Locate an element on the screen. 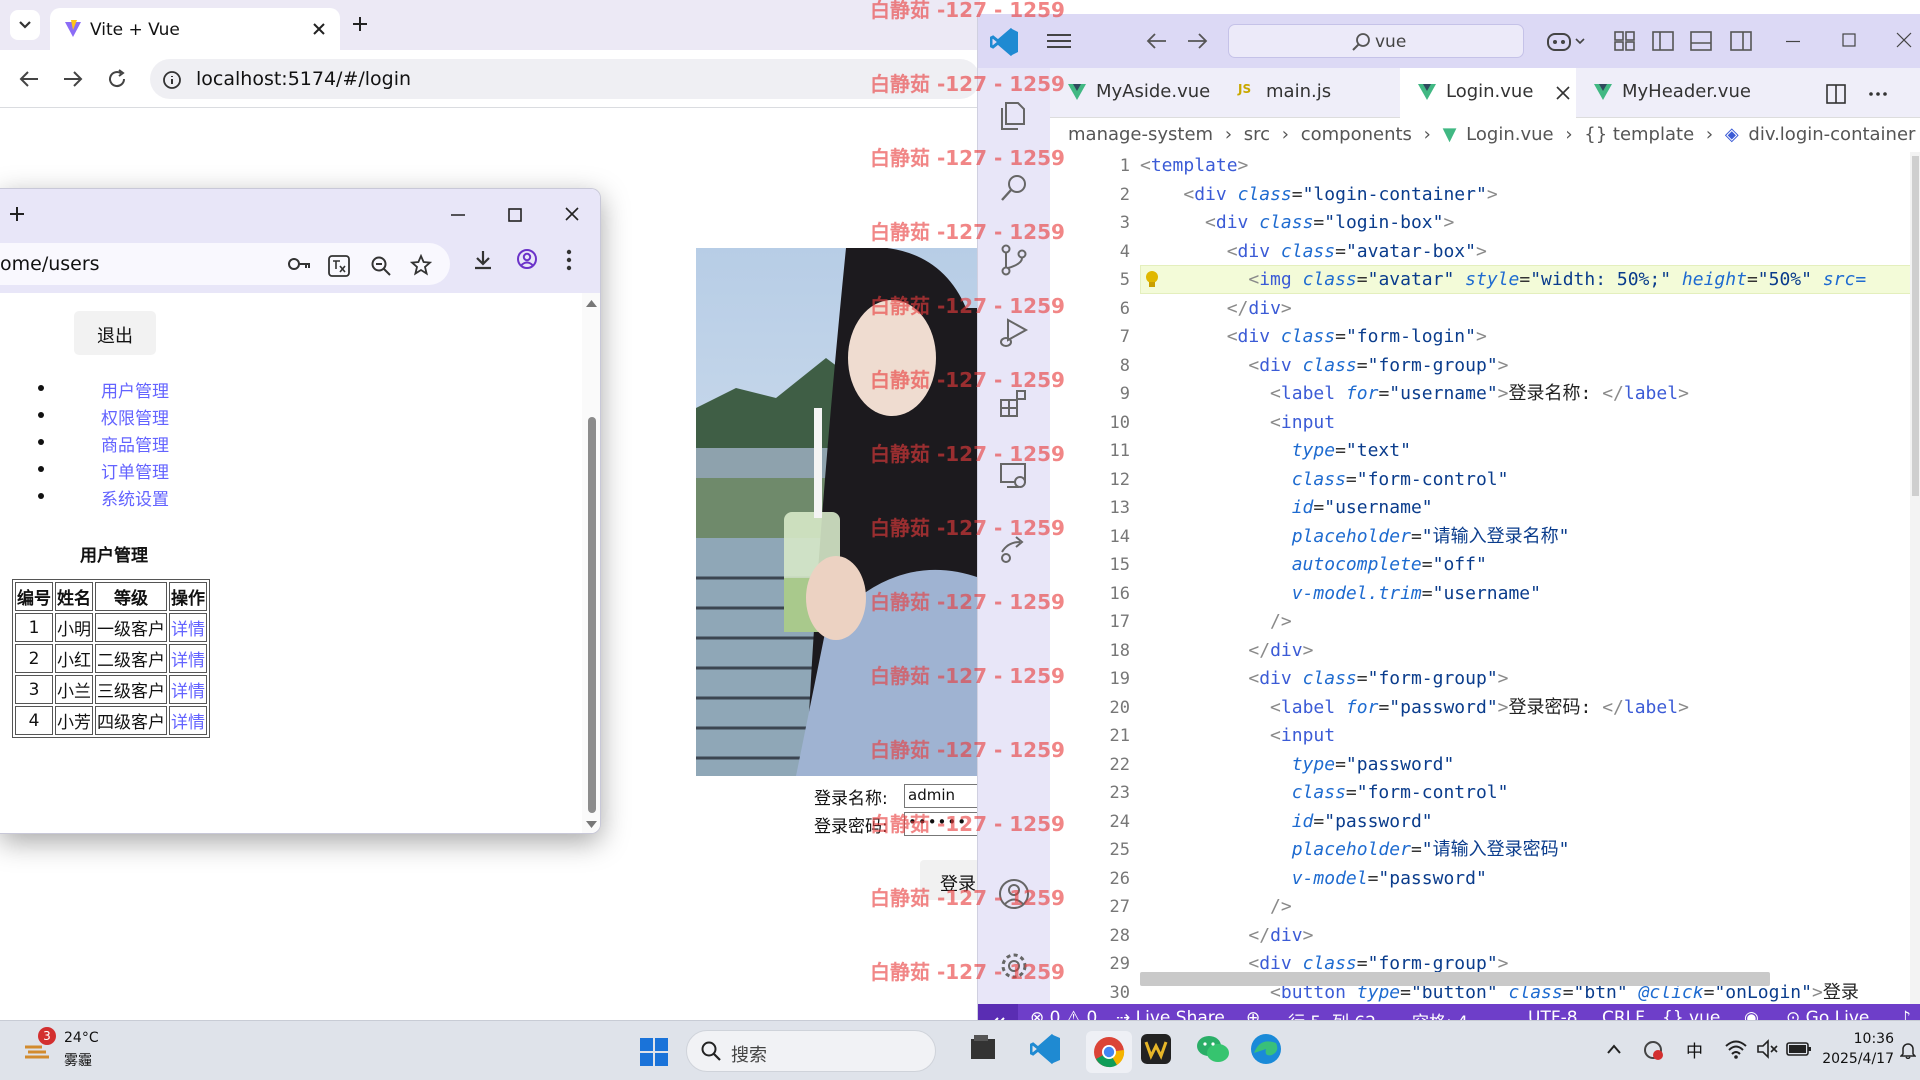 The height and width of the screenshot is (1080, 1920). clock-date: 2025/4/17 is located at coordinates (1851, 1059).